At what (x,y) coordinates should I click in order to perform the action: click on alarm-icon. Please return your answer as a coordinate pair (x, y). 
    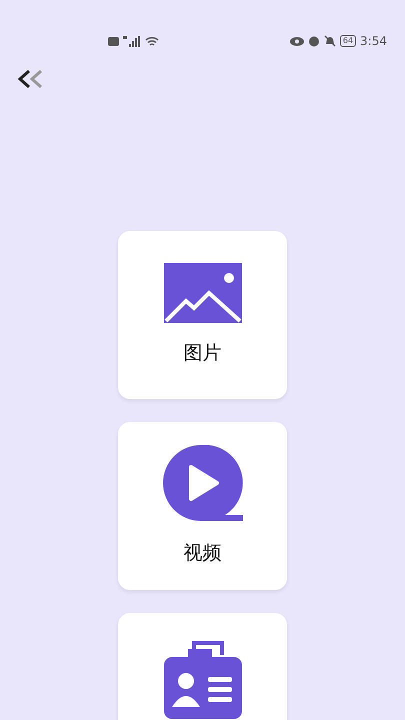
    Looking at the image, I should click on (314, 41).